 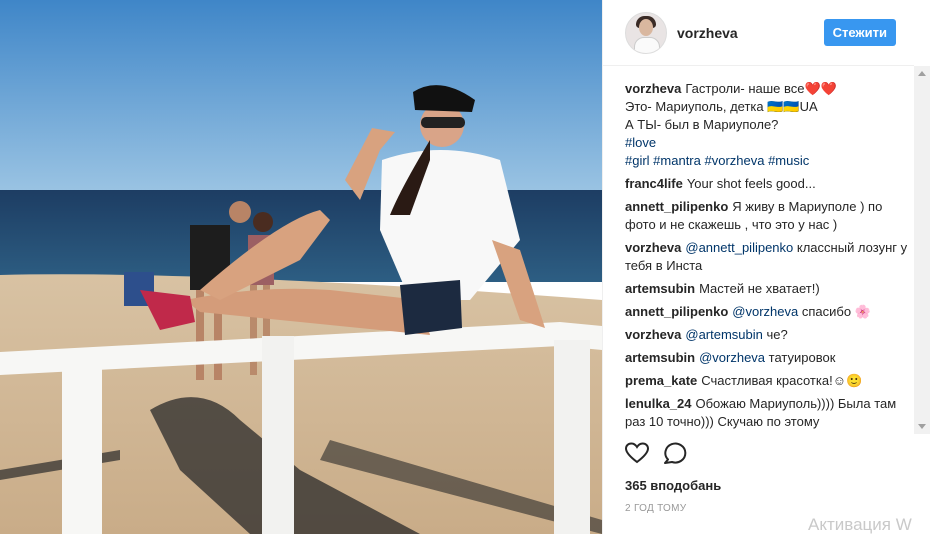 What do you see at coordinates (859, 32) in the screenshot?
I see `follow-button: Стежити` at bounding box center [859, 32].